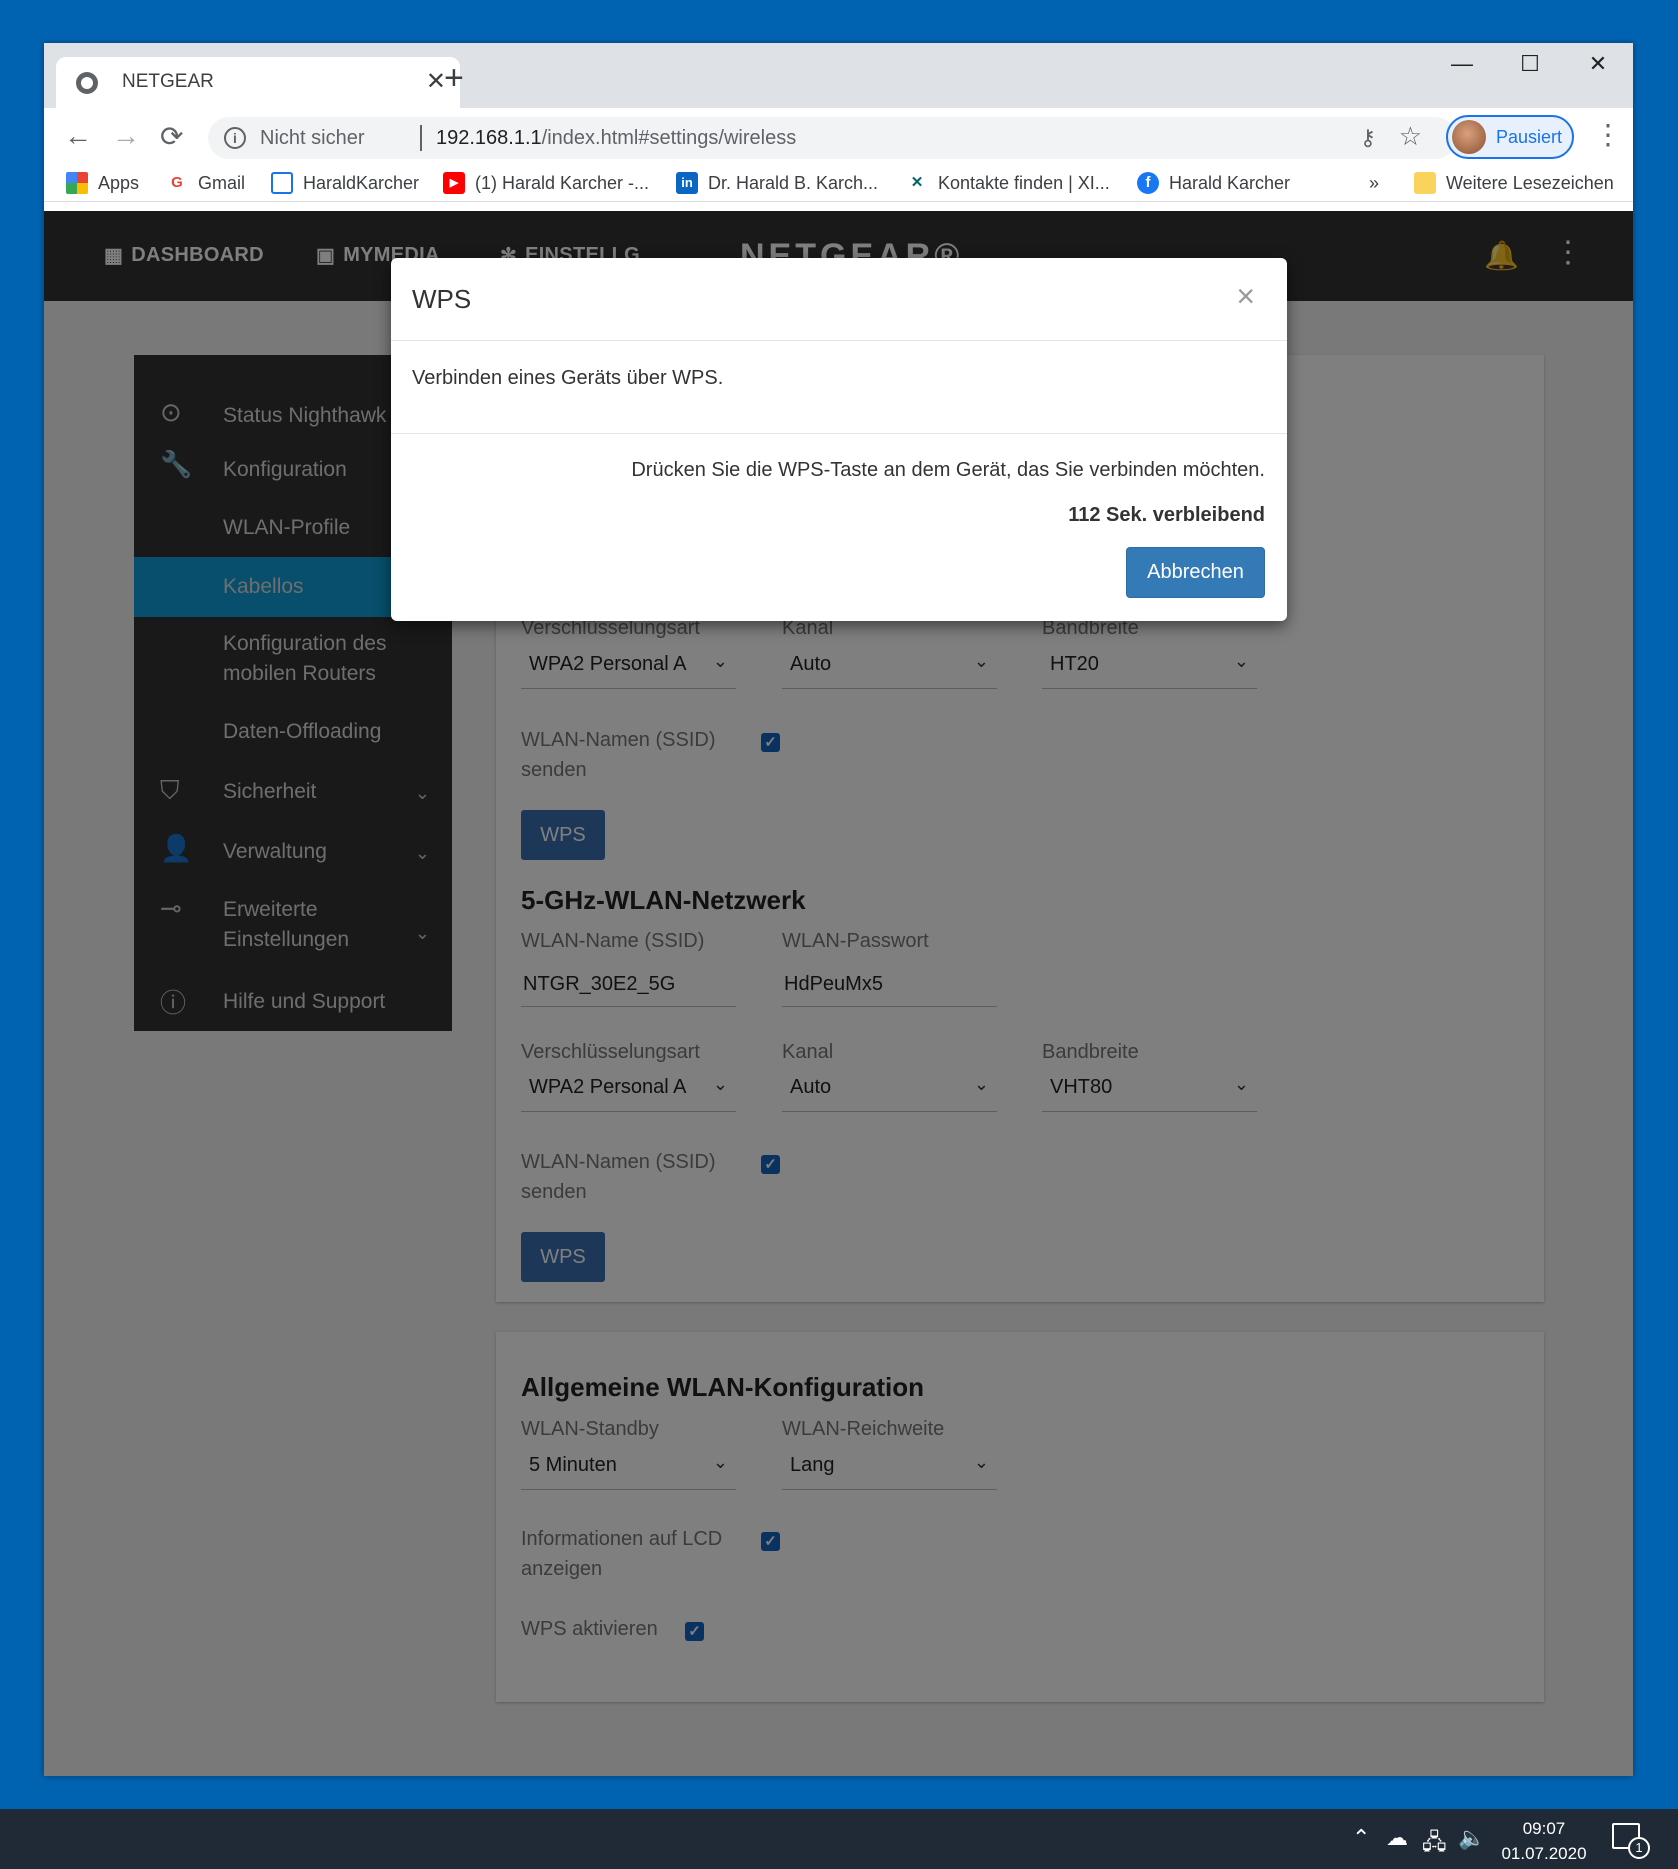 This screenshot has width=1678, height=1869. What do you see at coordinates (1410, 136) in the screenshot?
I see `star-icon: ☆` at bounding box center [1410, 136].